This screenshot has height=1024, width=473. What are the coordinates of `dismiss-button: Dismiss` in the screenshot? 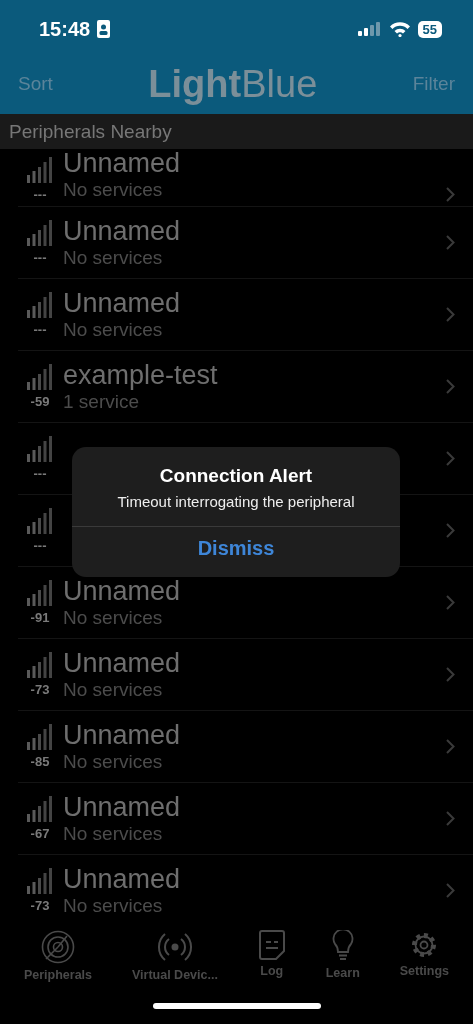 It's located at (236, 548).